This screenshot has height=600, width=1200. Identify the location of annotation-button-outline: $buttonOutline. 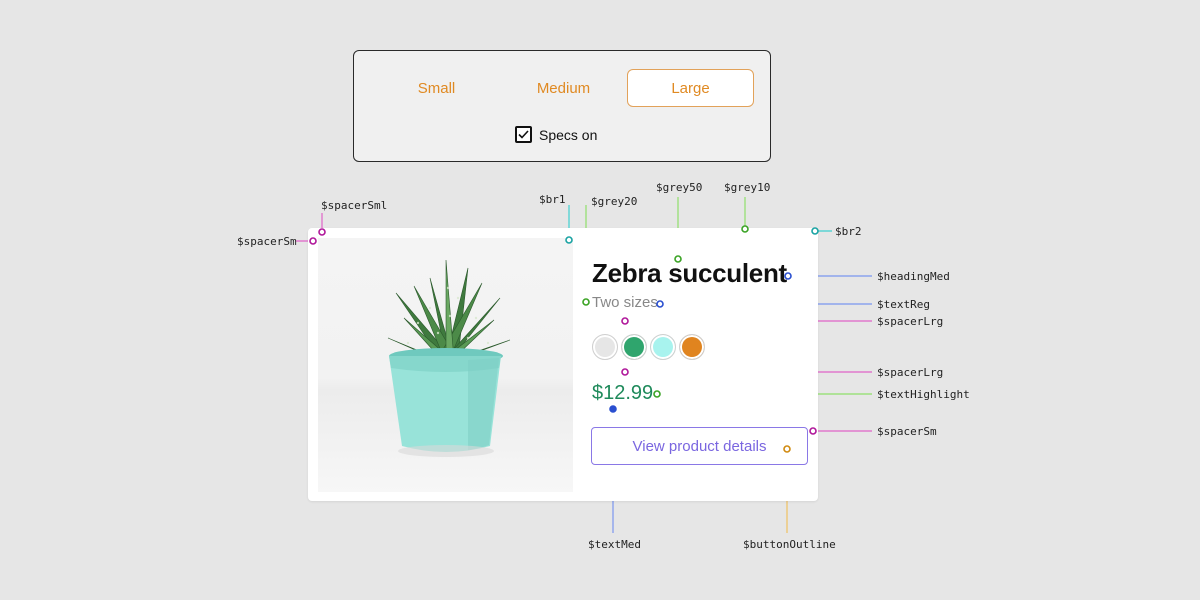
(789, 544).